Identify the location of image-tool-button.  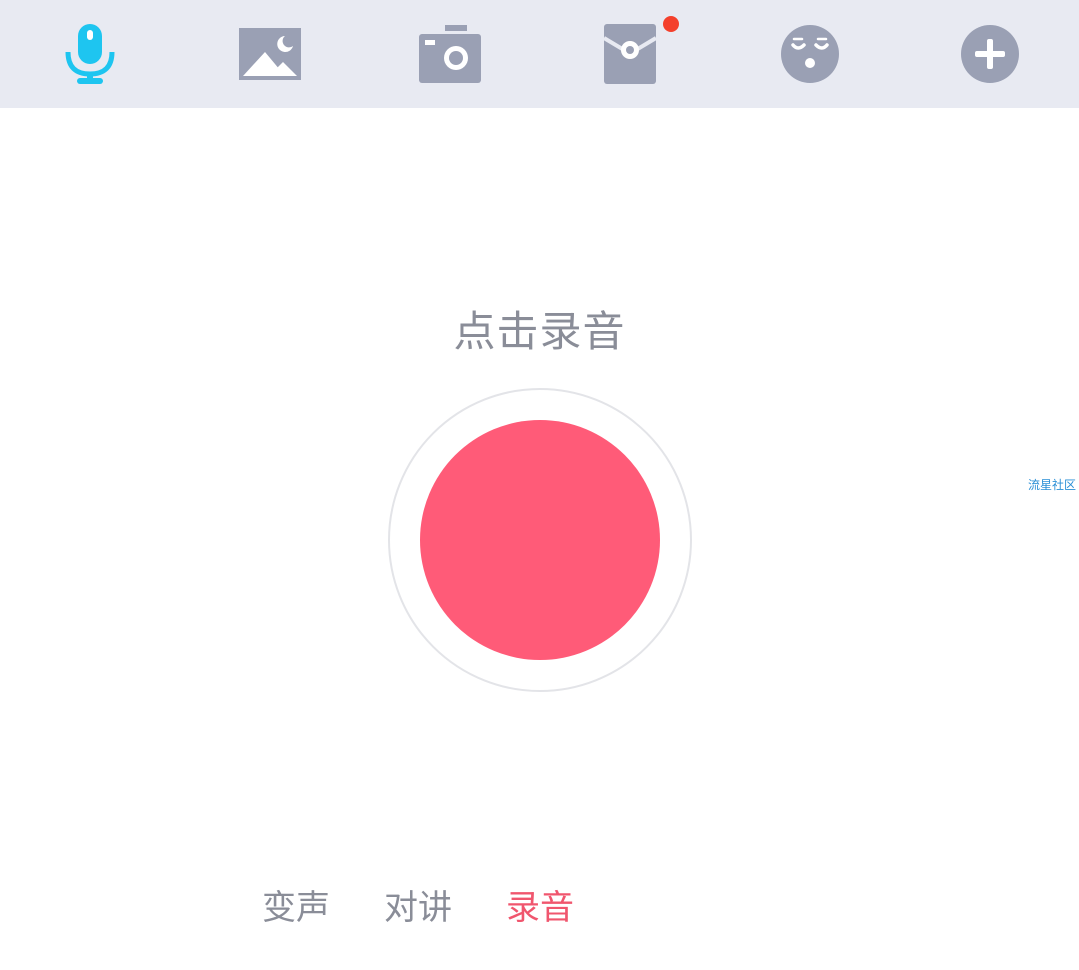
(270, 54).